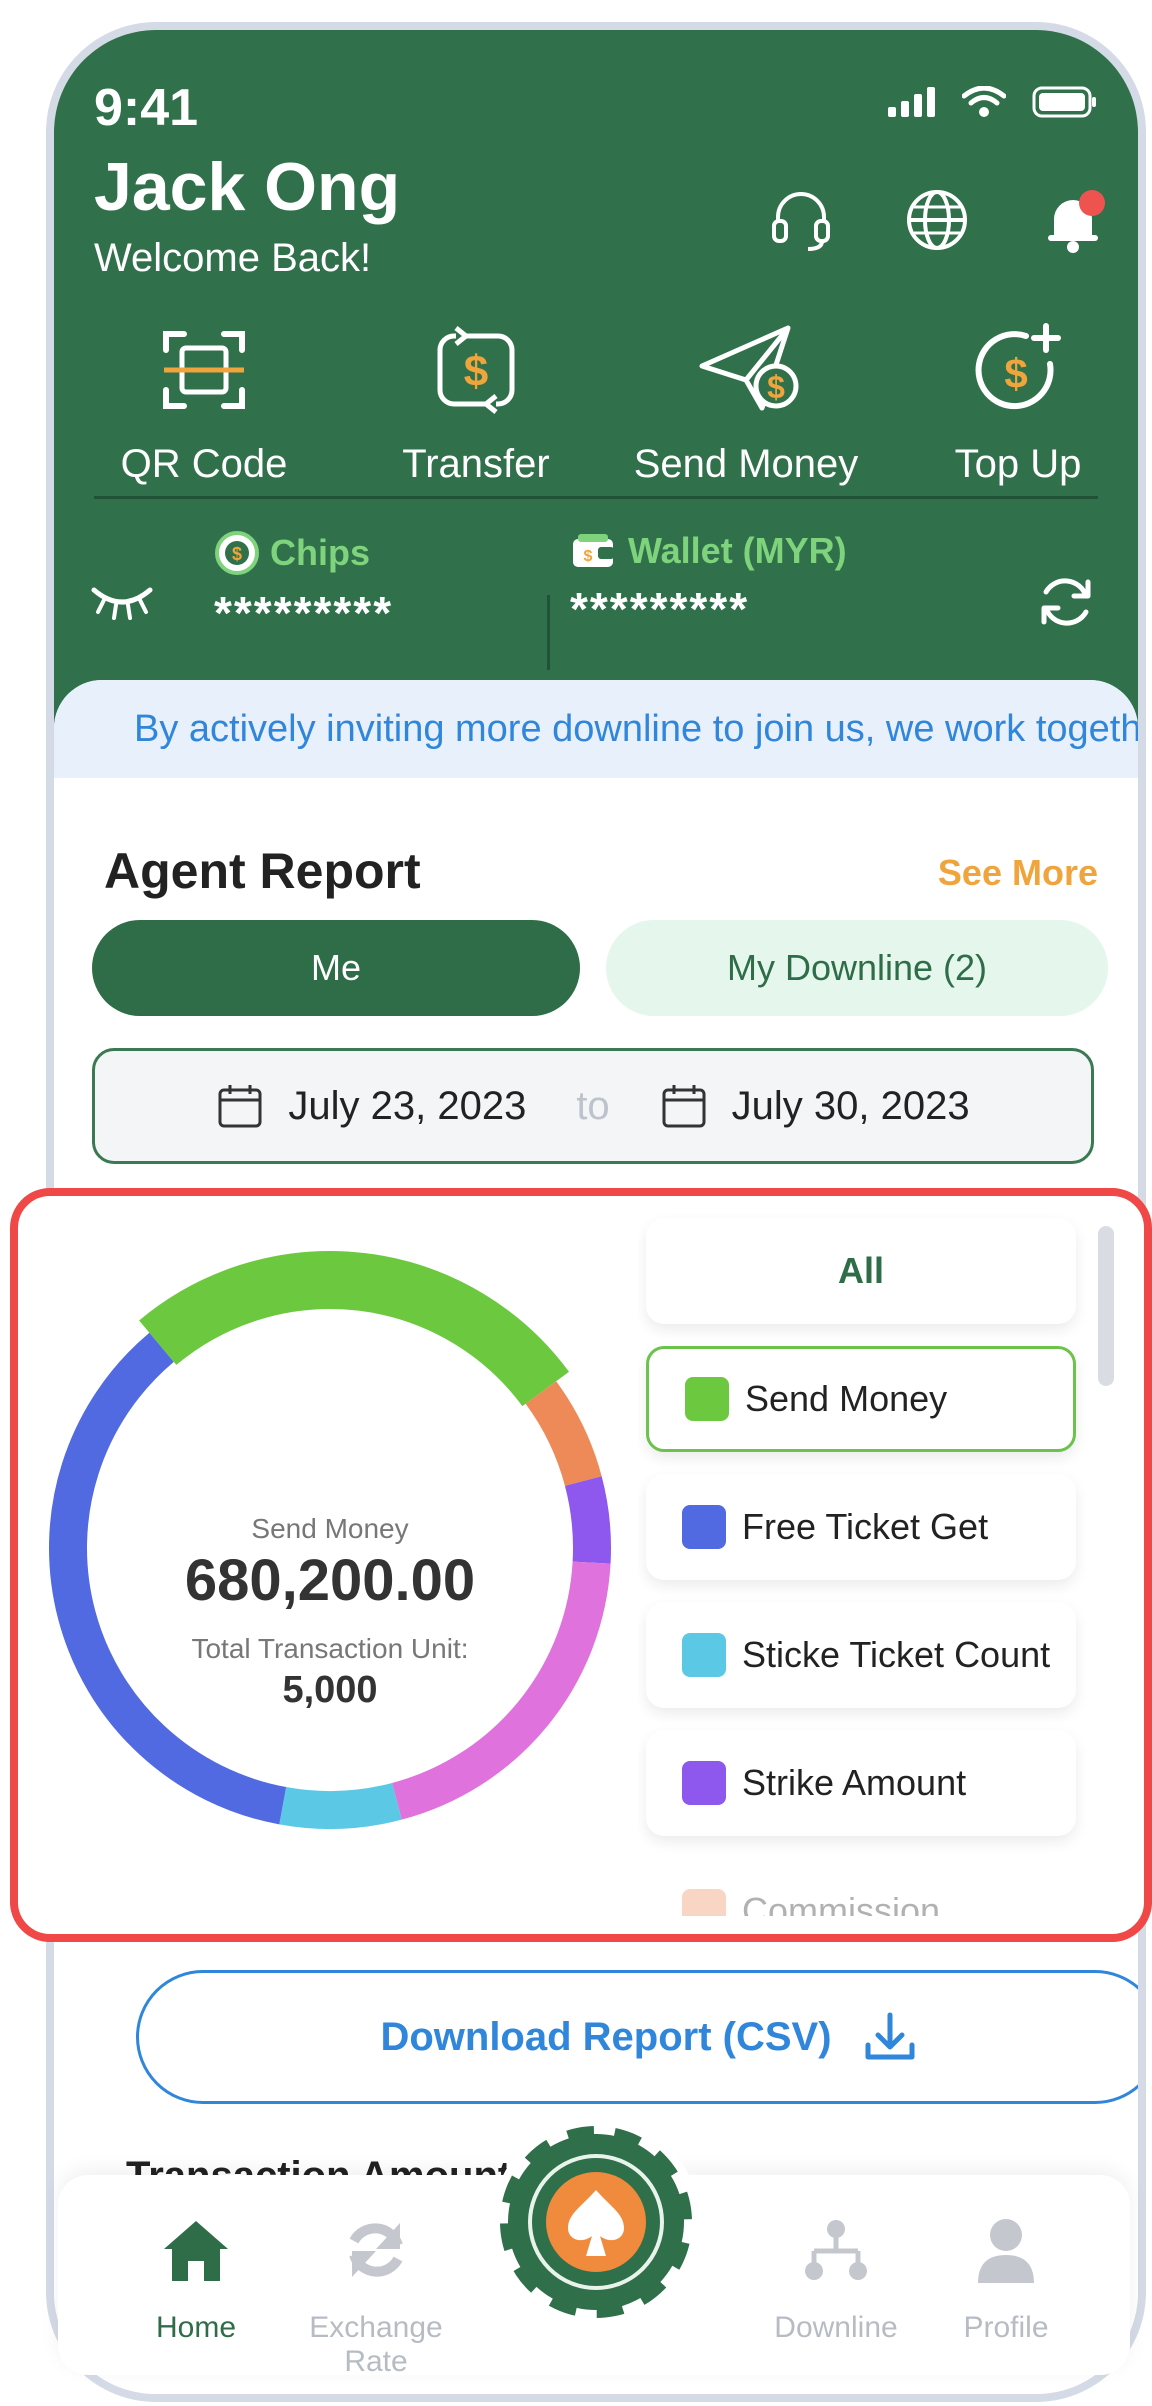 The image size is (1152, 2406). I want to click on status-time: 9:41, so click(146, 108).